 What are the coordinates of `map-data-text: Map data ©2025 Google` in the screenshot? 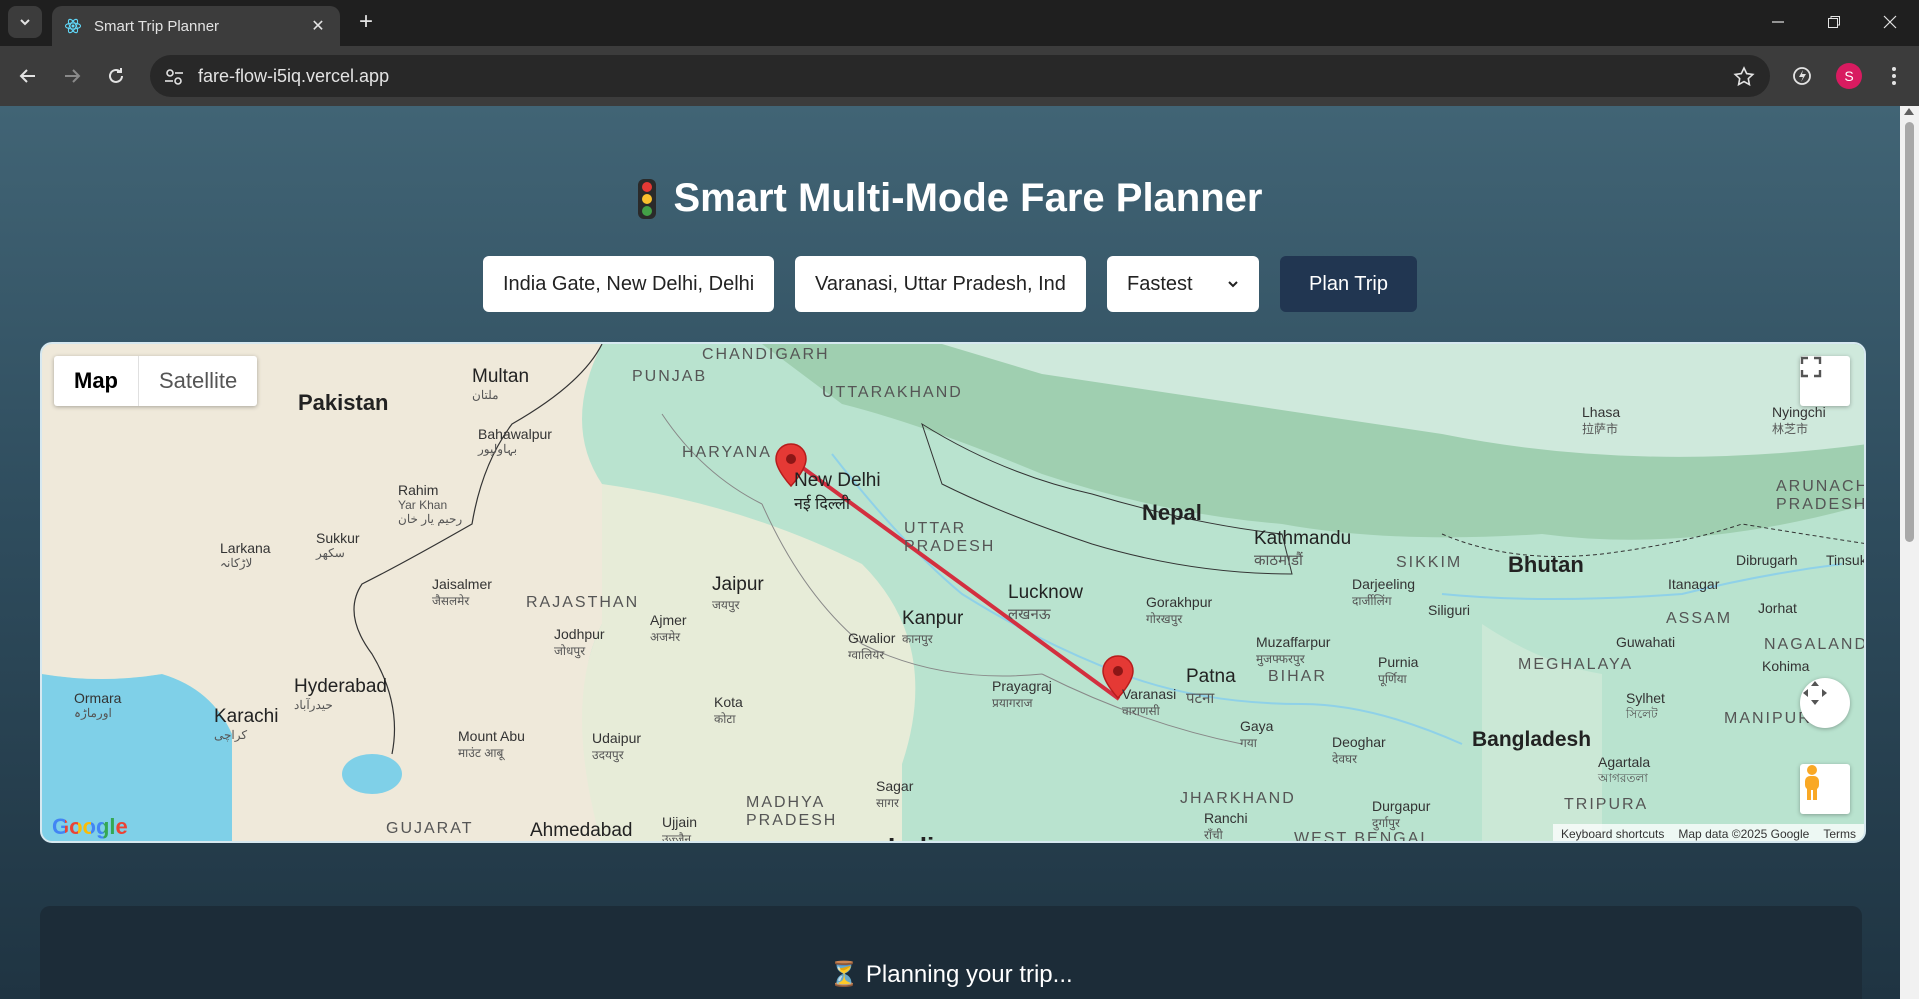 It's located at (1744, 834).